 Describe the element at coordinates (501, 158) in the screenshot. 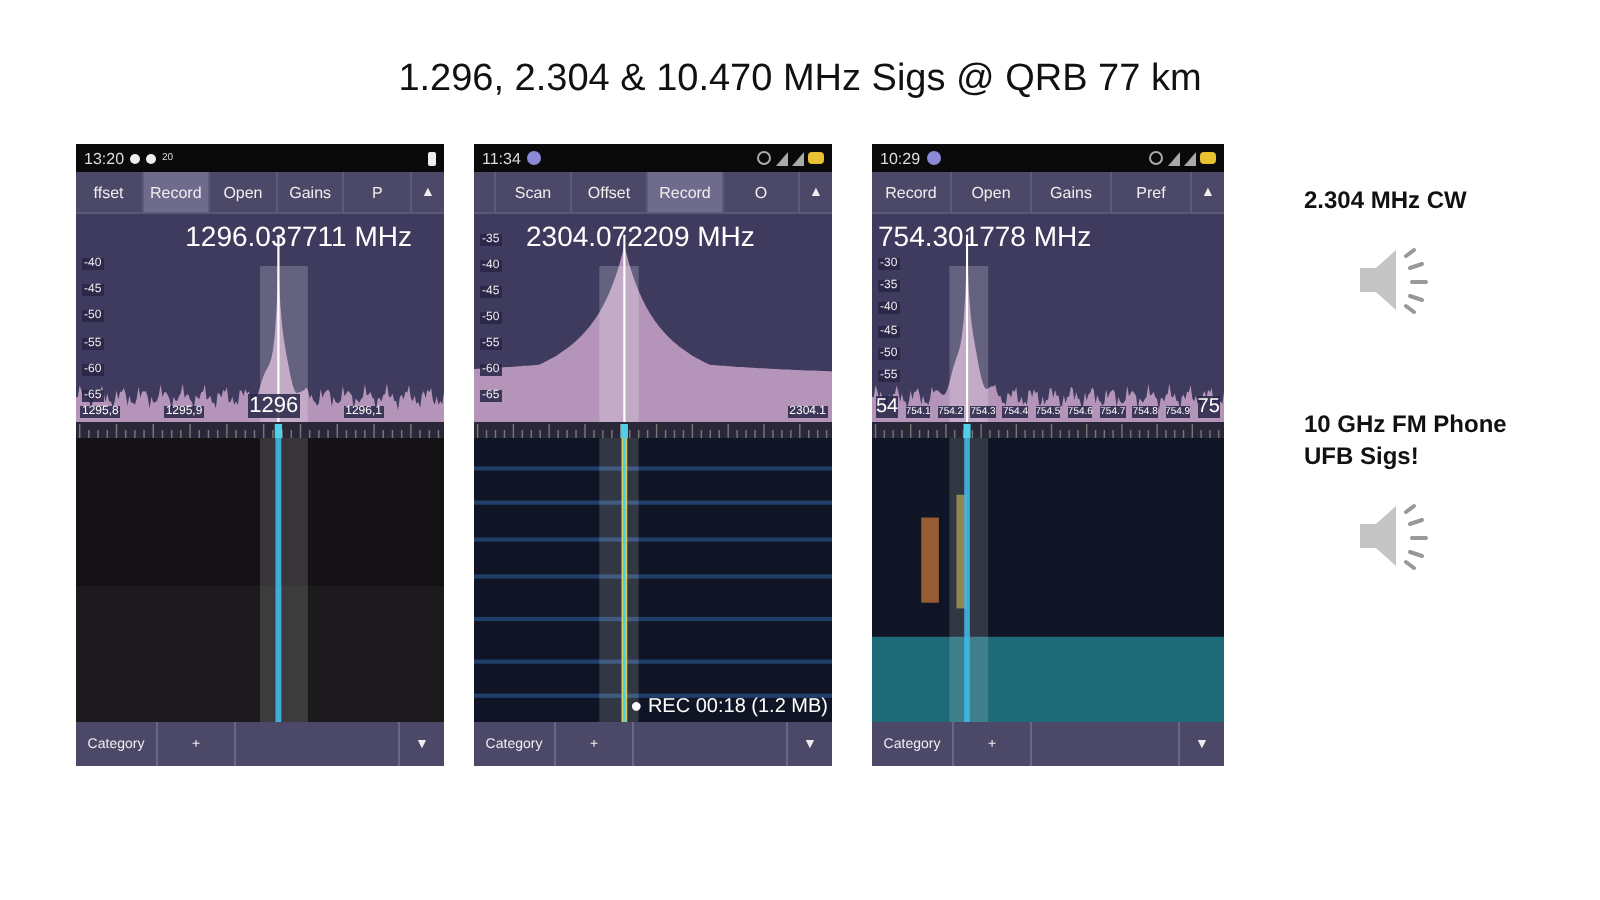

I see `status-time: 11:34` at that location.